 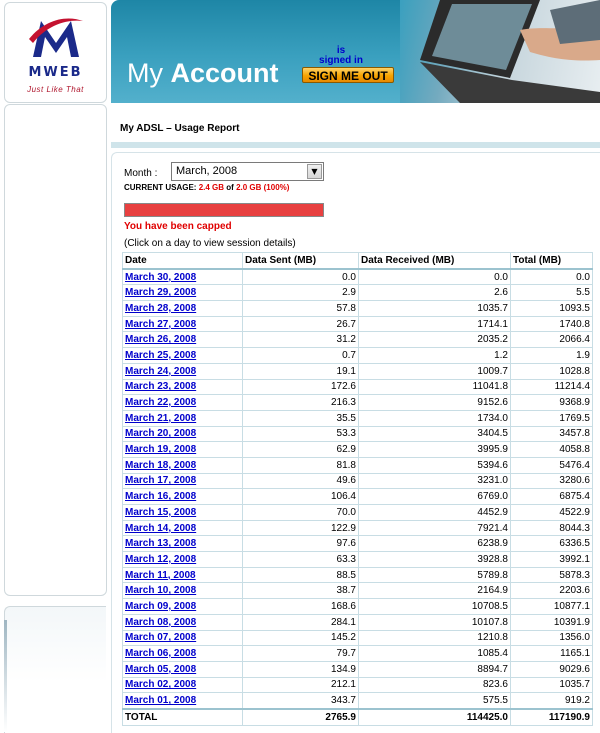 I want to click on month-select: March, 2008 ▼, so click(x=247, y=171).